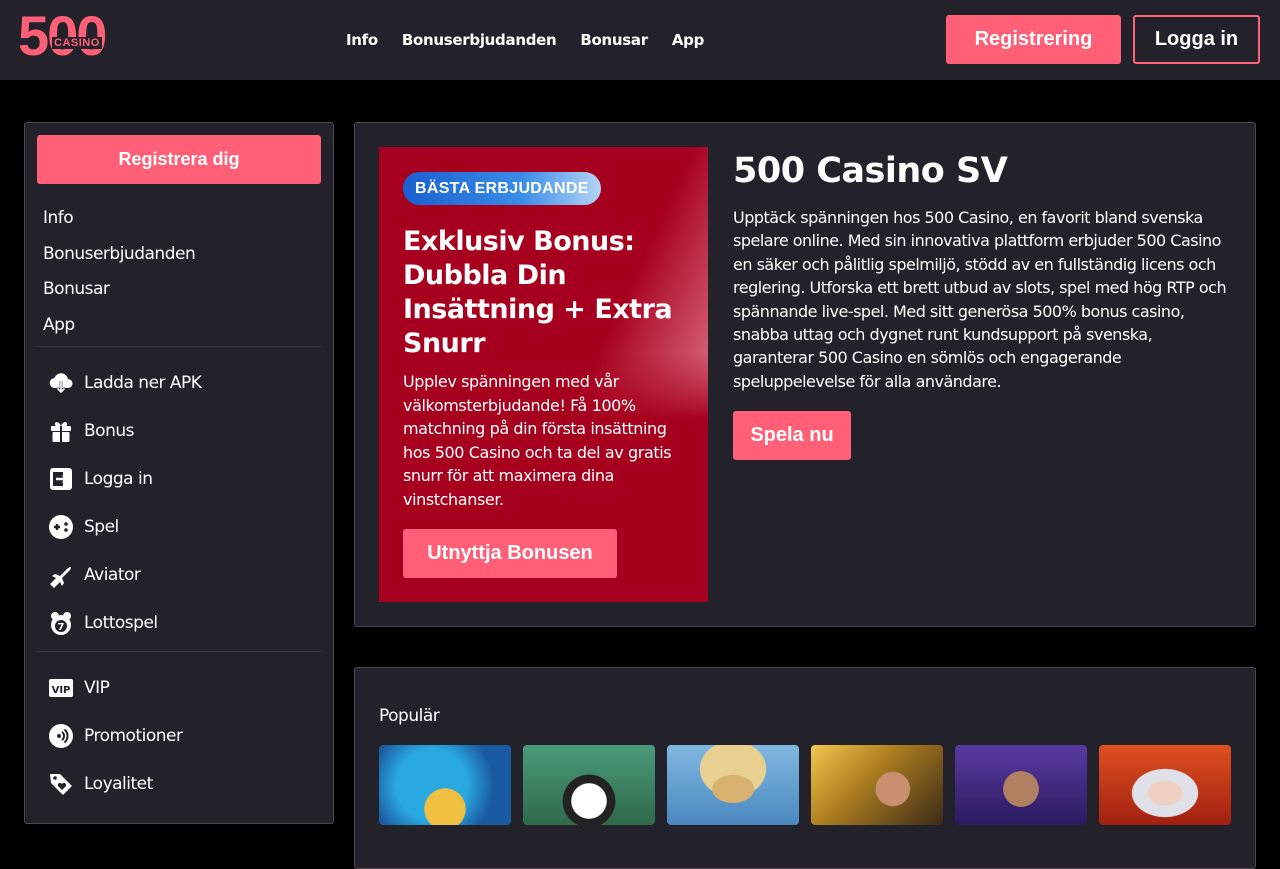  What do you see at coordinates (805, 785) in the screenshot?
I see `game-thumbnails` at bounding box center [805, 785].